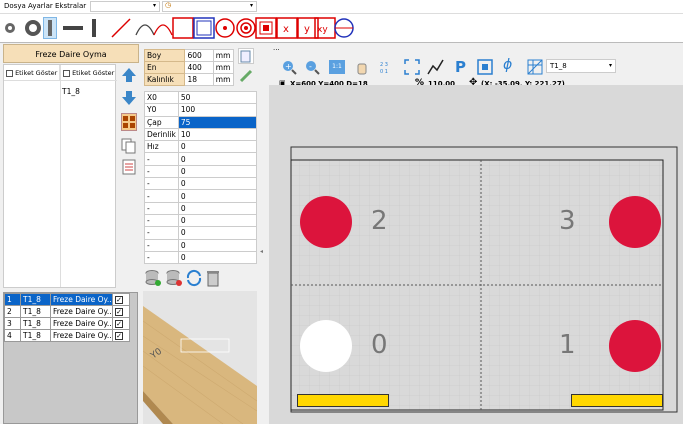 The height and width of the screenshot is (424, 683). I want to click on clamp-bar-right, so click(617, 400).